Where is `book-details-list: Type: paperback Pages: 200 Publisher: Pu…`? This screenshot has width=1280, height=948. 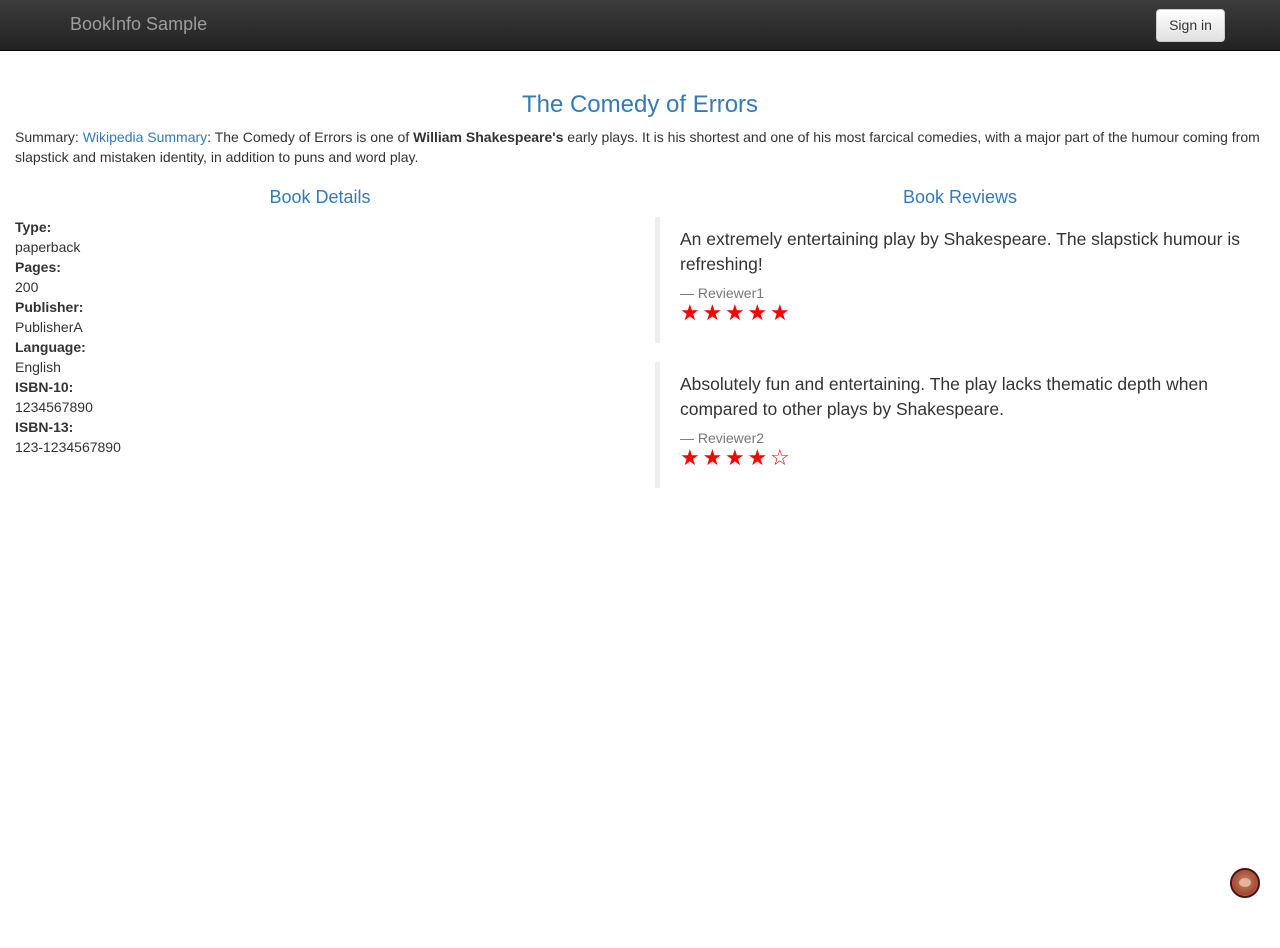 book-details-list: Type: paperback Pages: 200 Publisher: Pu… is located at coordinates (315, 337).